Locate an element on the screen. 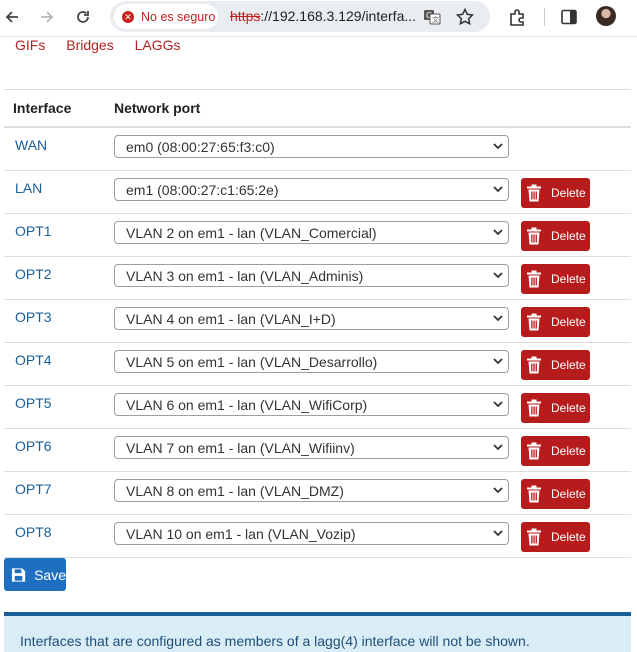 The width and height of the screenshot is (637, 652). interface-link: OPT1 is located at coordinates (33, 231).